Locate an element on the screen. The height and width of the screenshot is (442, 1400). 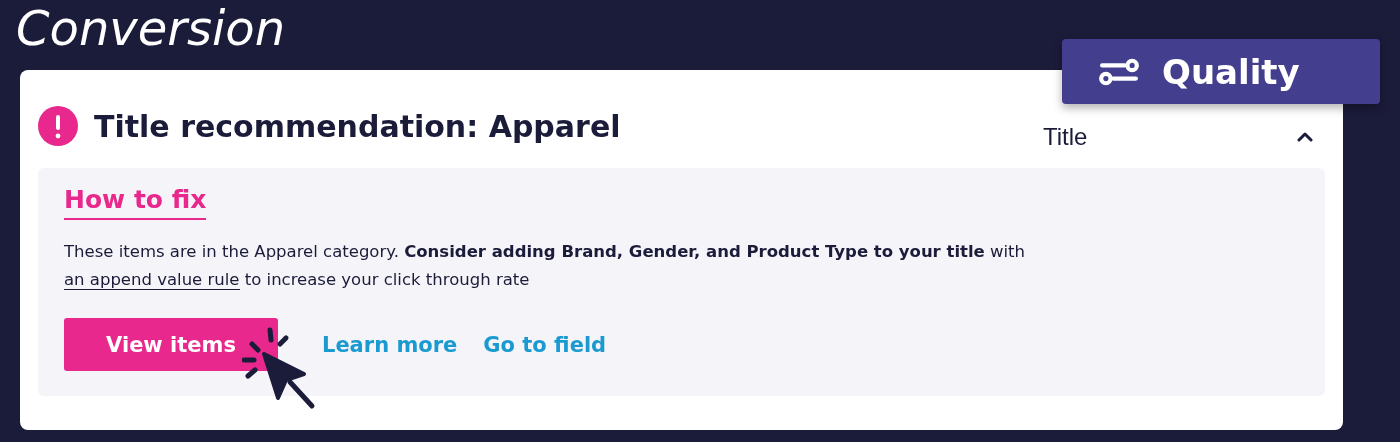
alert-icon is located at coordinates (58, 126).